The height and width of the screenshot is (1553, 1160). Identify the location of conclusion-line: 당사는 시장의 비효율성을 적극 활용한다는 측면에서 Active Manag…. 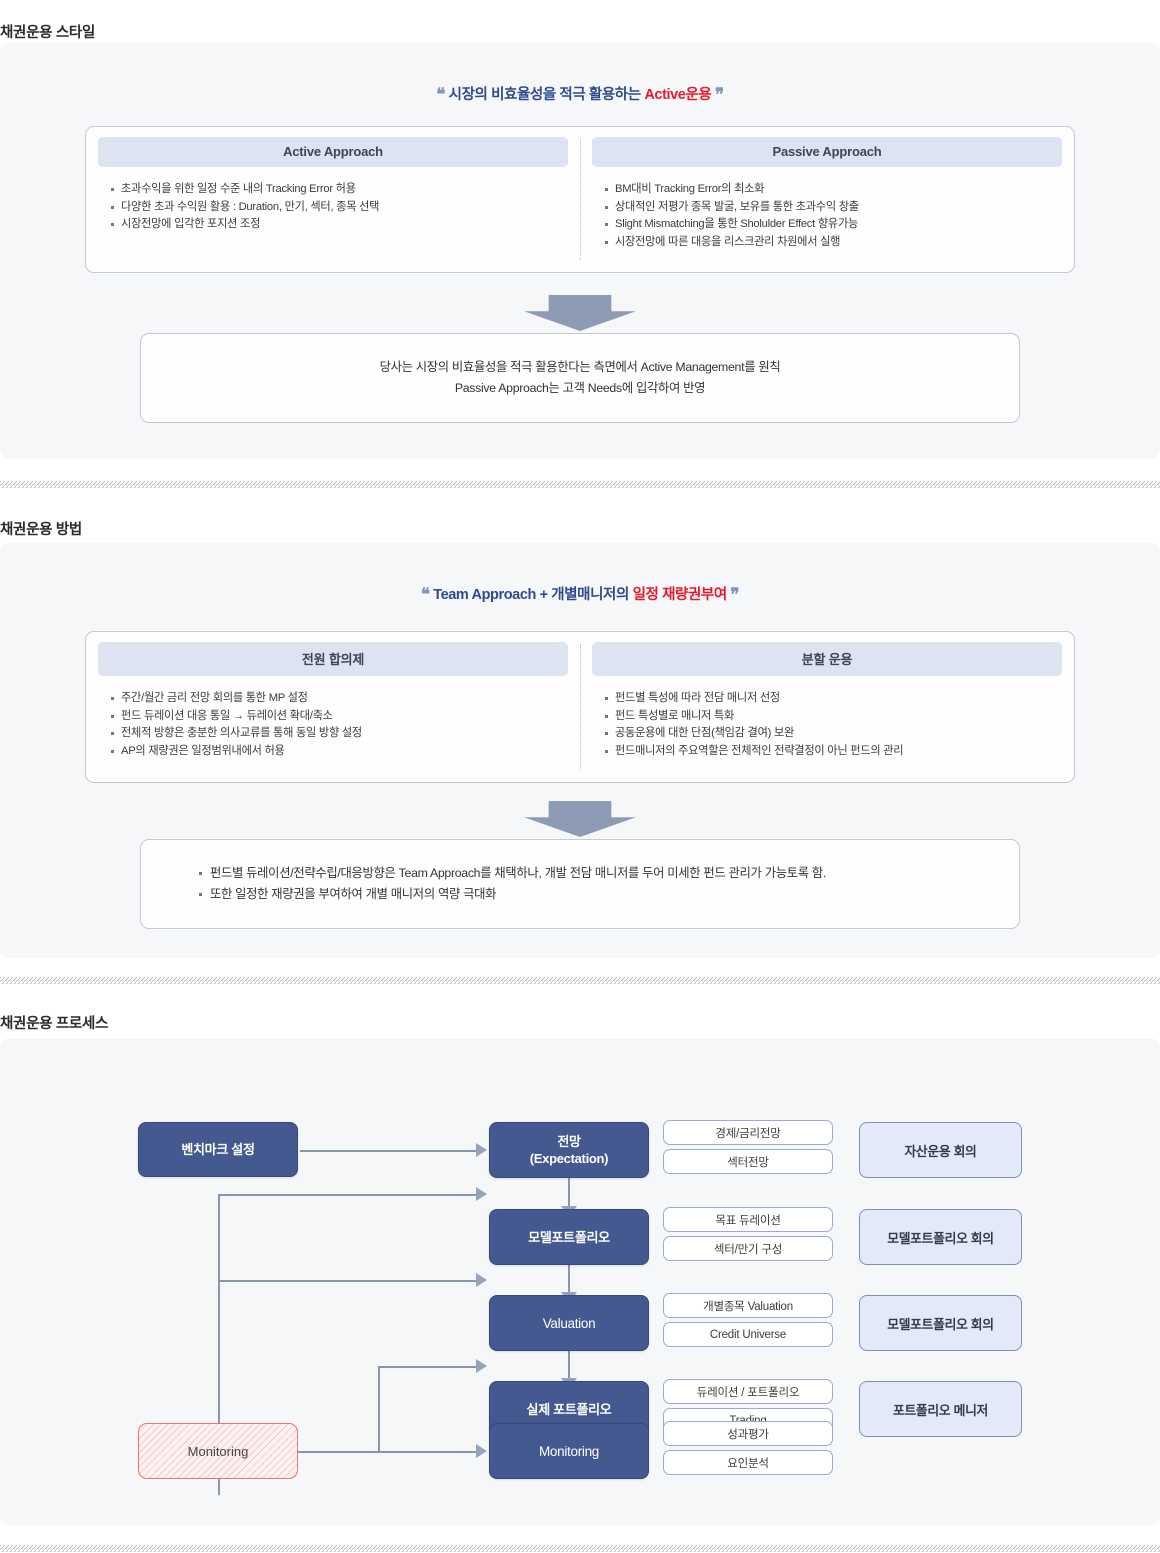
(580, 367).